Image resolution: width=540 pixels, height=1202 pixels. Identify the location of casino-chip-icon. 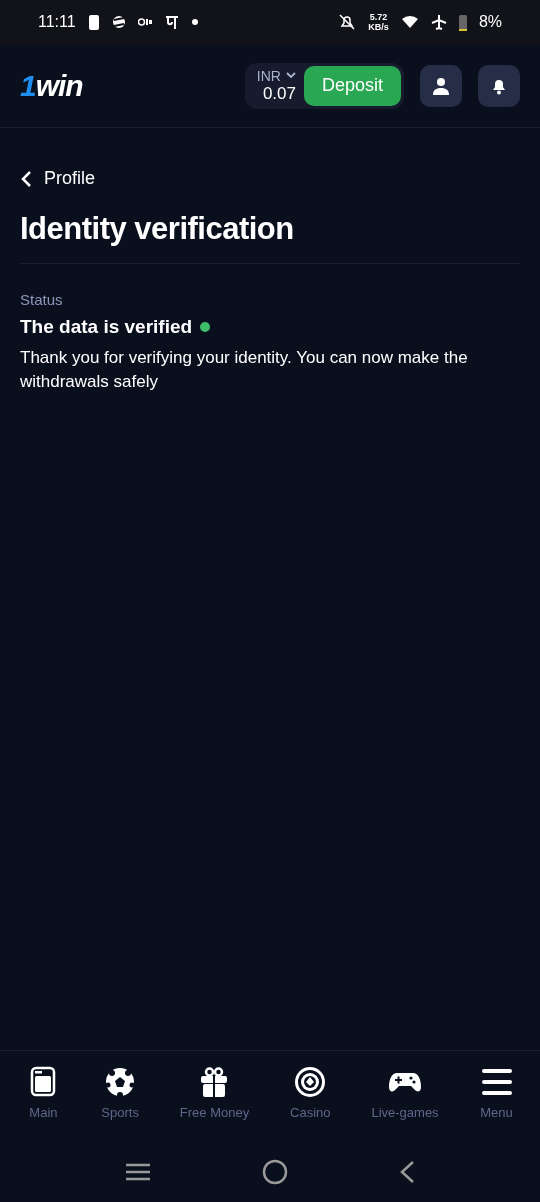
(310, 1082).